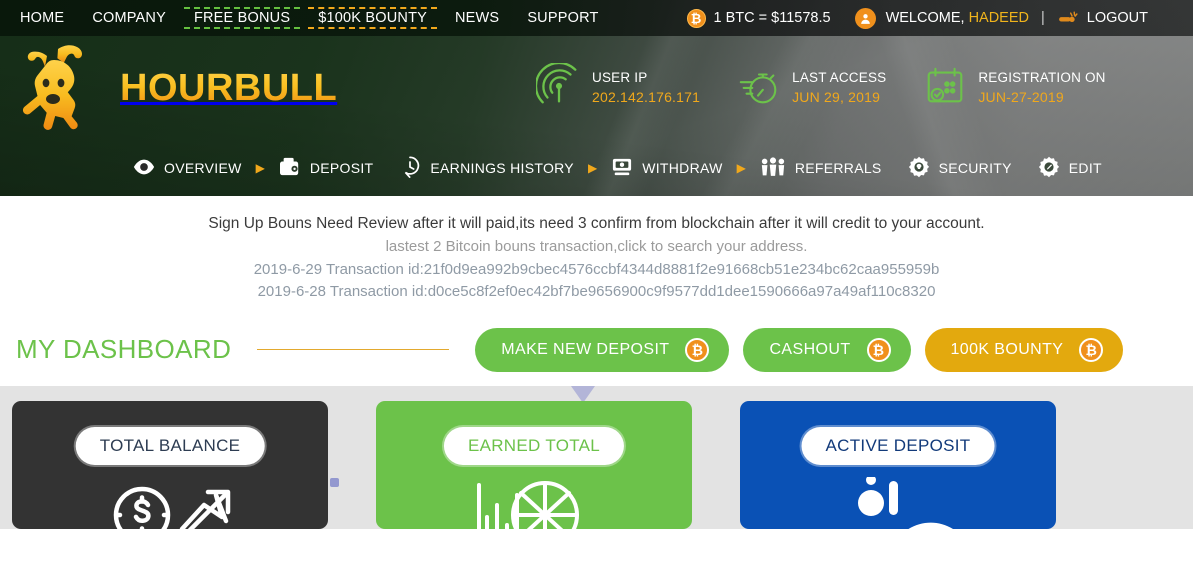  What do you see at coordinates (534, 503) in the screenshot?
I see `bar-chart-globe-icon` at bounding box center [534, 503].